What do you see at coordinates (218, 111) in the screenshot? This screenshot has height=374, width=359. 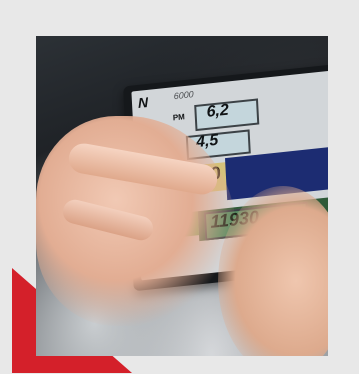 I see `value-1: 6,2` at bounding box center [218, 111].